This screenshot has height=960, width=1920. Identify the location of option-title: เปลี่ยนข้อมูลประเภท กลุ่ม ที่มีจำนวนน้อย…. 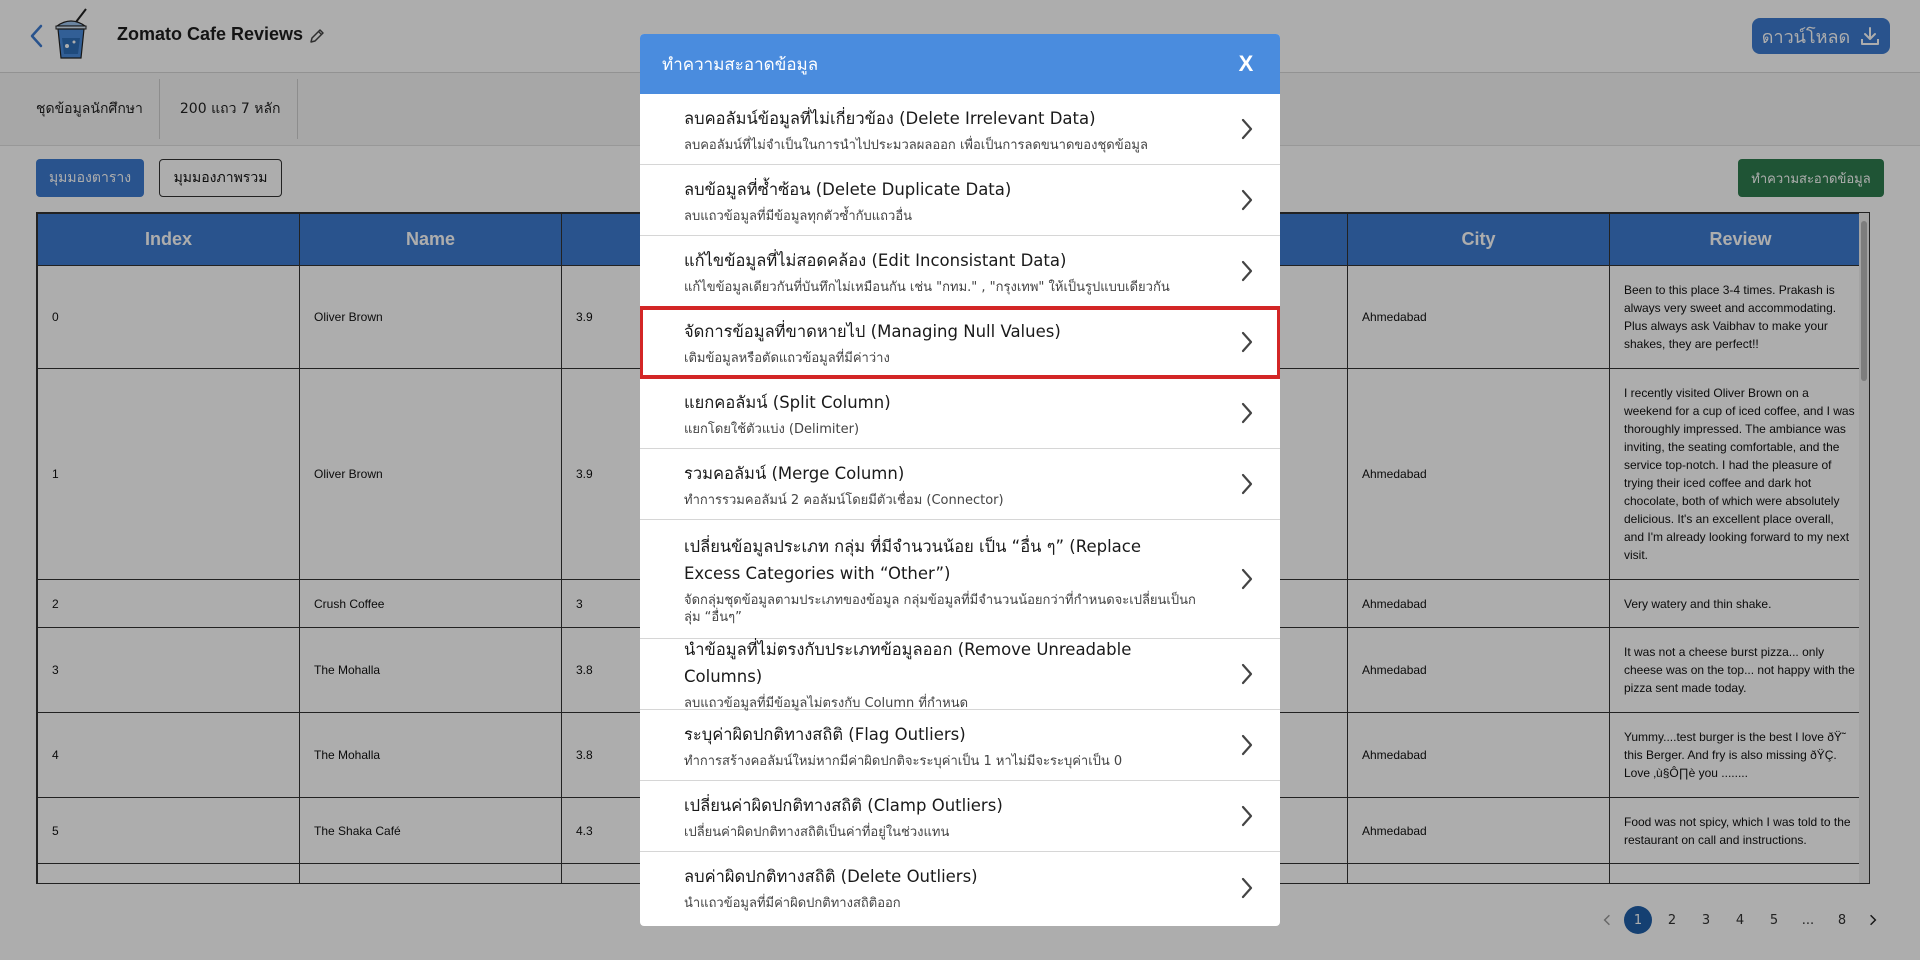
(912, 559).